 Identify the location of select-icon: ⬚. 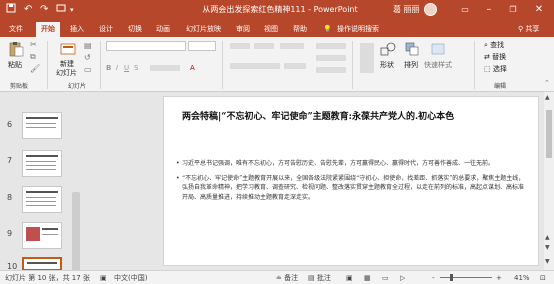
(487, 69).